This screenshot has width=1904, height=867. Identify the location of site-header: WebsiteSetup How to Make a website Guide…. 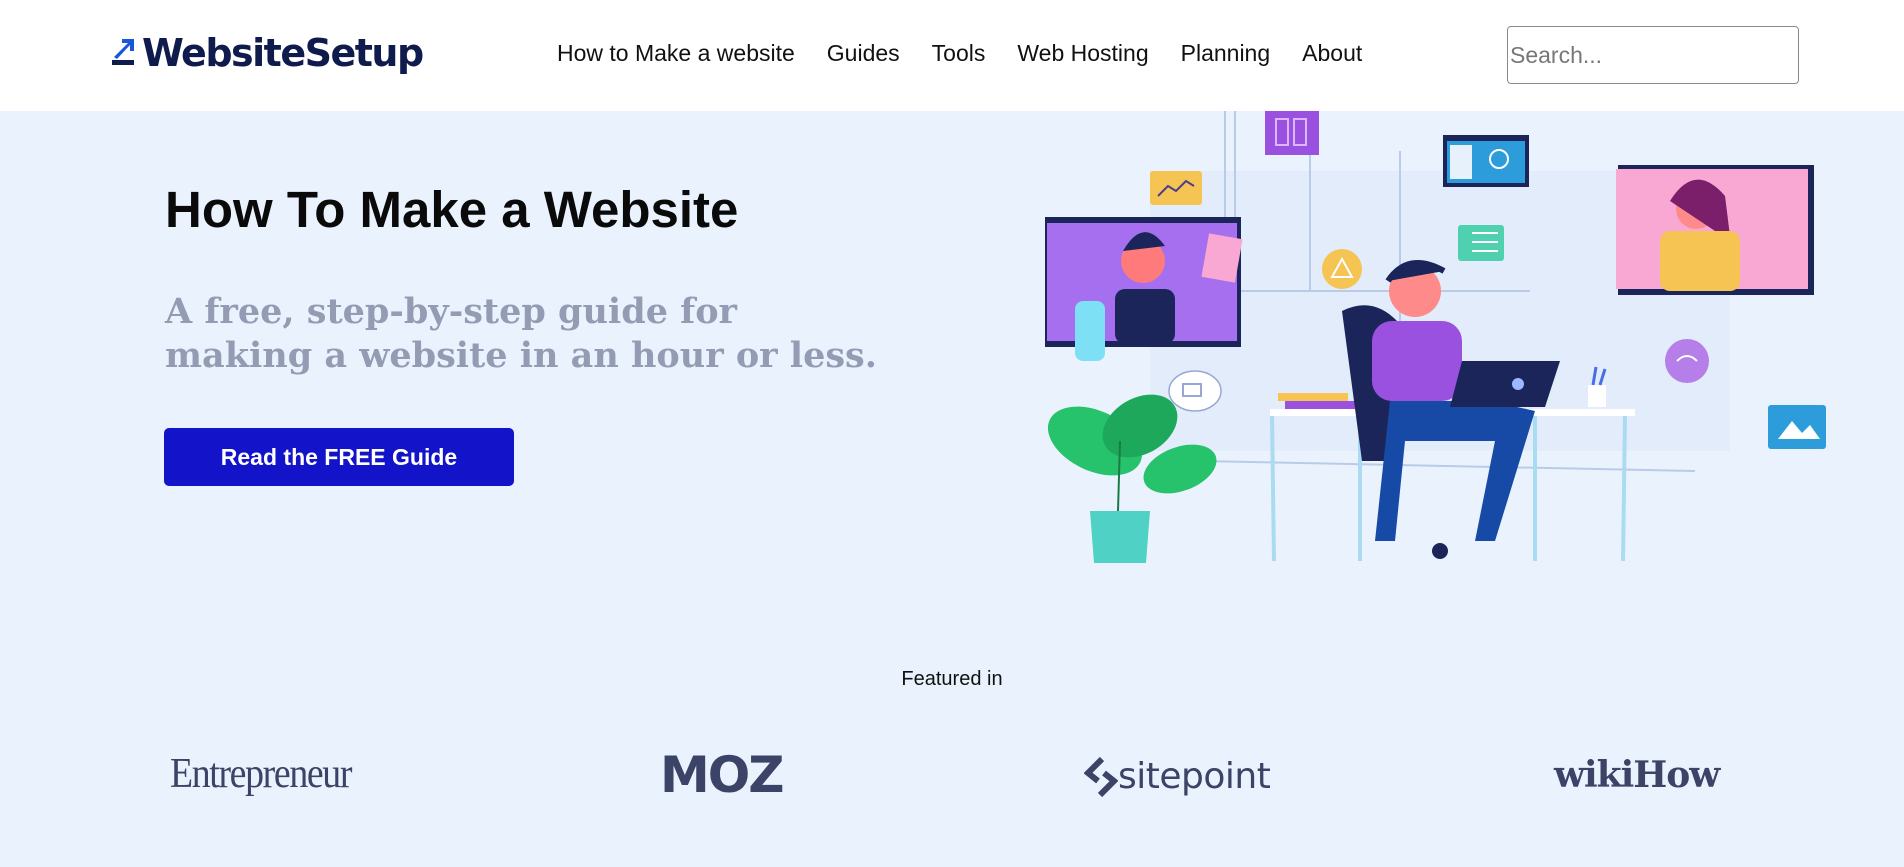
(952, 55).